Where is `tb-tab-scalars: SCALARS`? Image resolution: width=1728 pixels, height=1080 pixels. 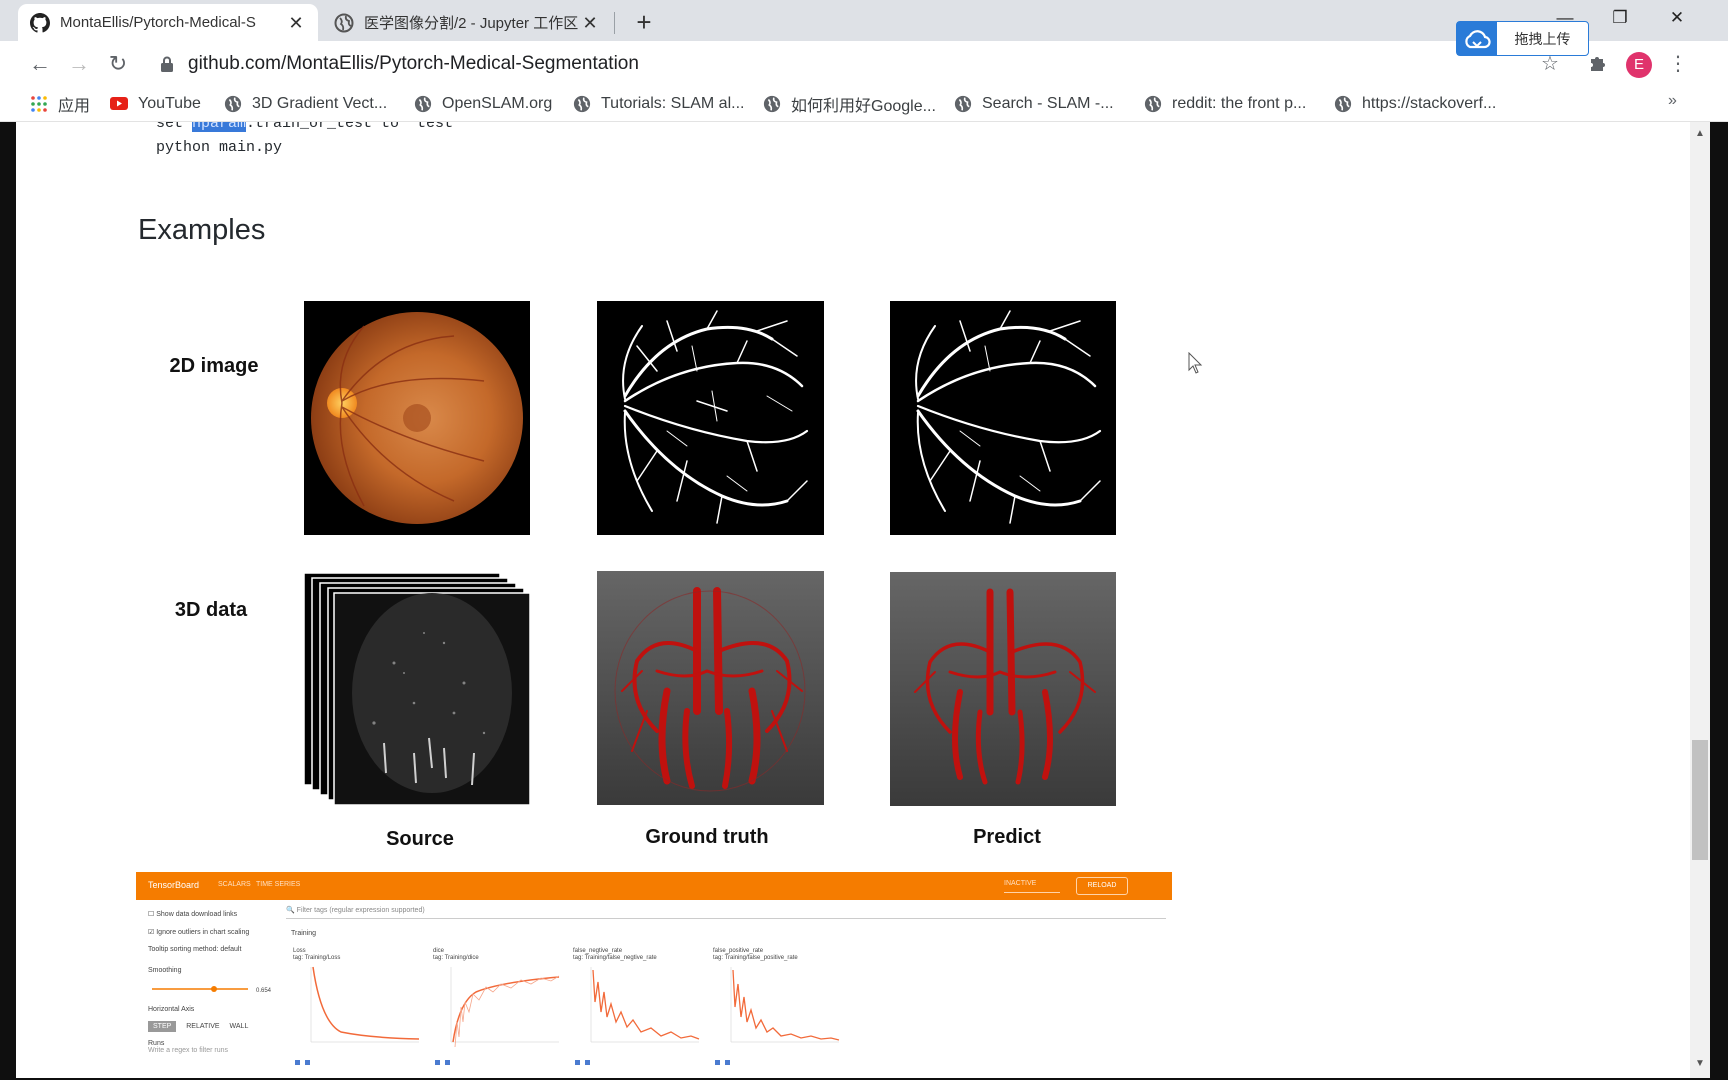
tb-tab-scalars: SCALARS is located at coordinates (234, 884).